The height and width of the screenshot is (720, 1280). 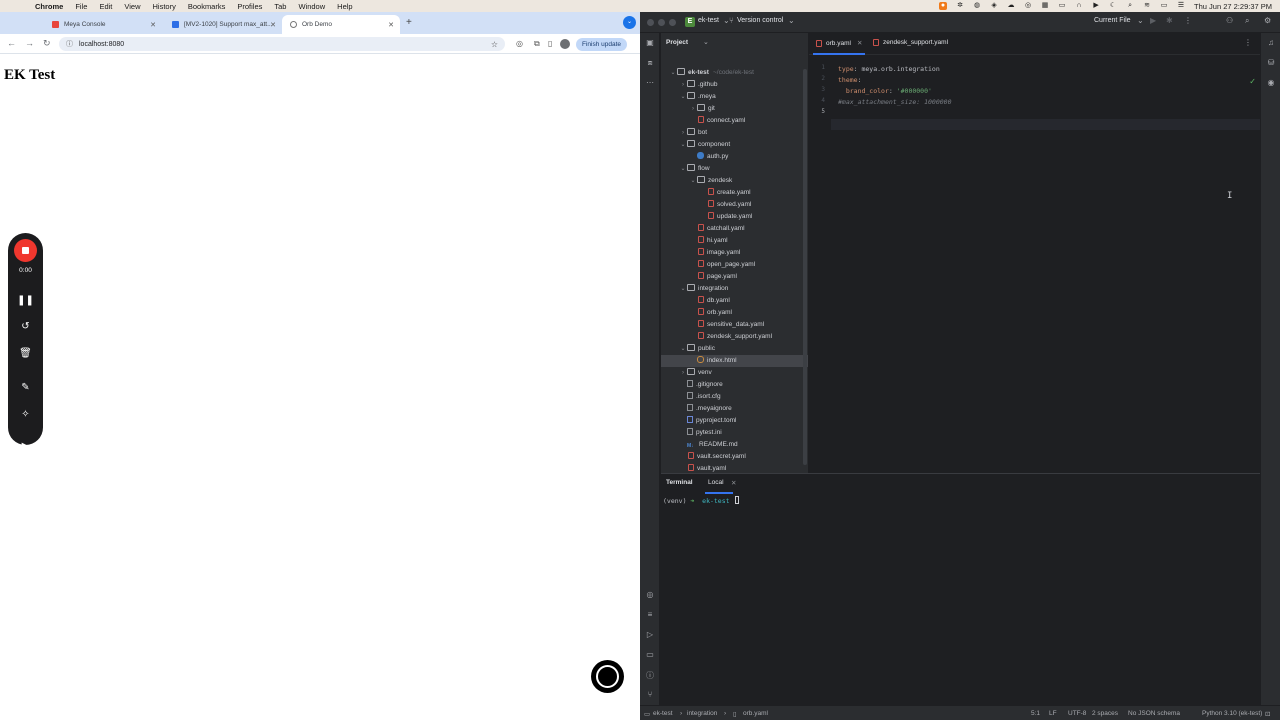 I want to click on git-icon: ⑂, so click(x=650, y=694).